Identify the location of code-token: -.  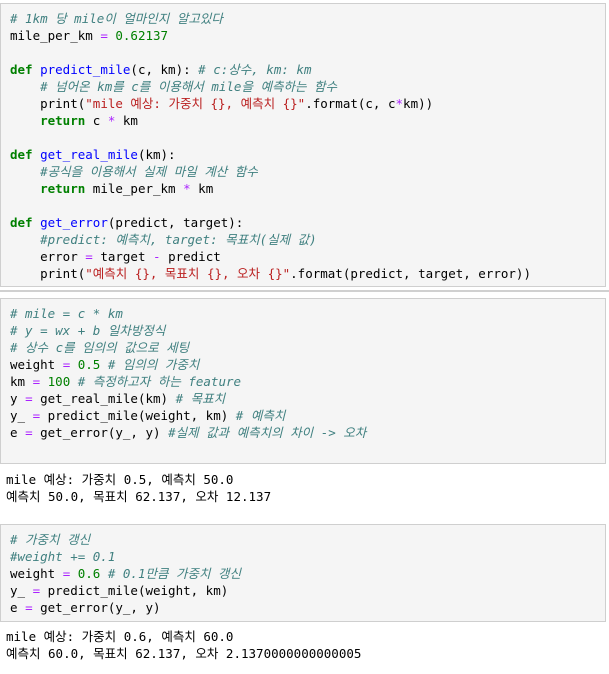
(157, 256).